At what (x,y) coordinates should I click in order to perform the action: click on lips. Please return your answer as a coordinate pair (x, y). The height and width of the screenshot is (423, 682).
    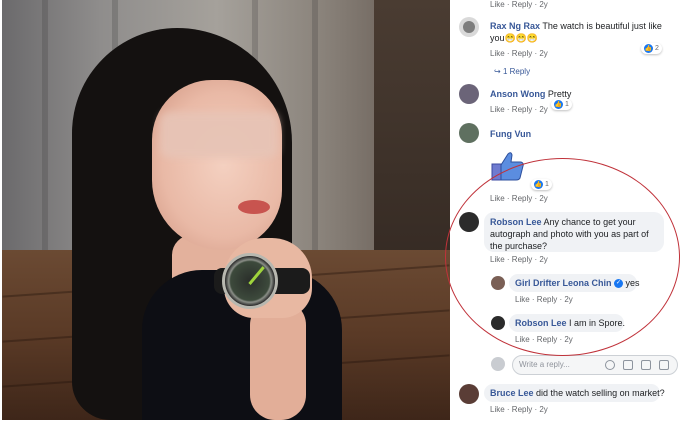
    Looking at the image, I should click on (254, 207).